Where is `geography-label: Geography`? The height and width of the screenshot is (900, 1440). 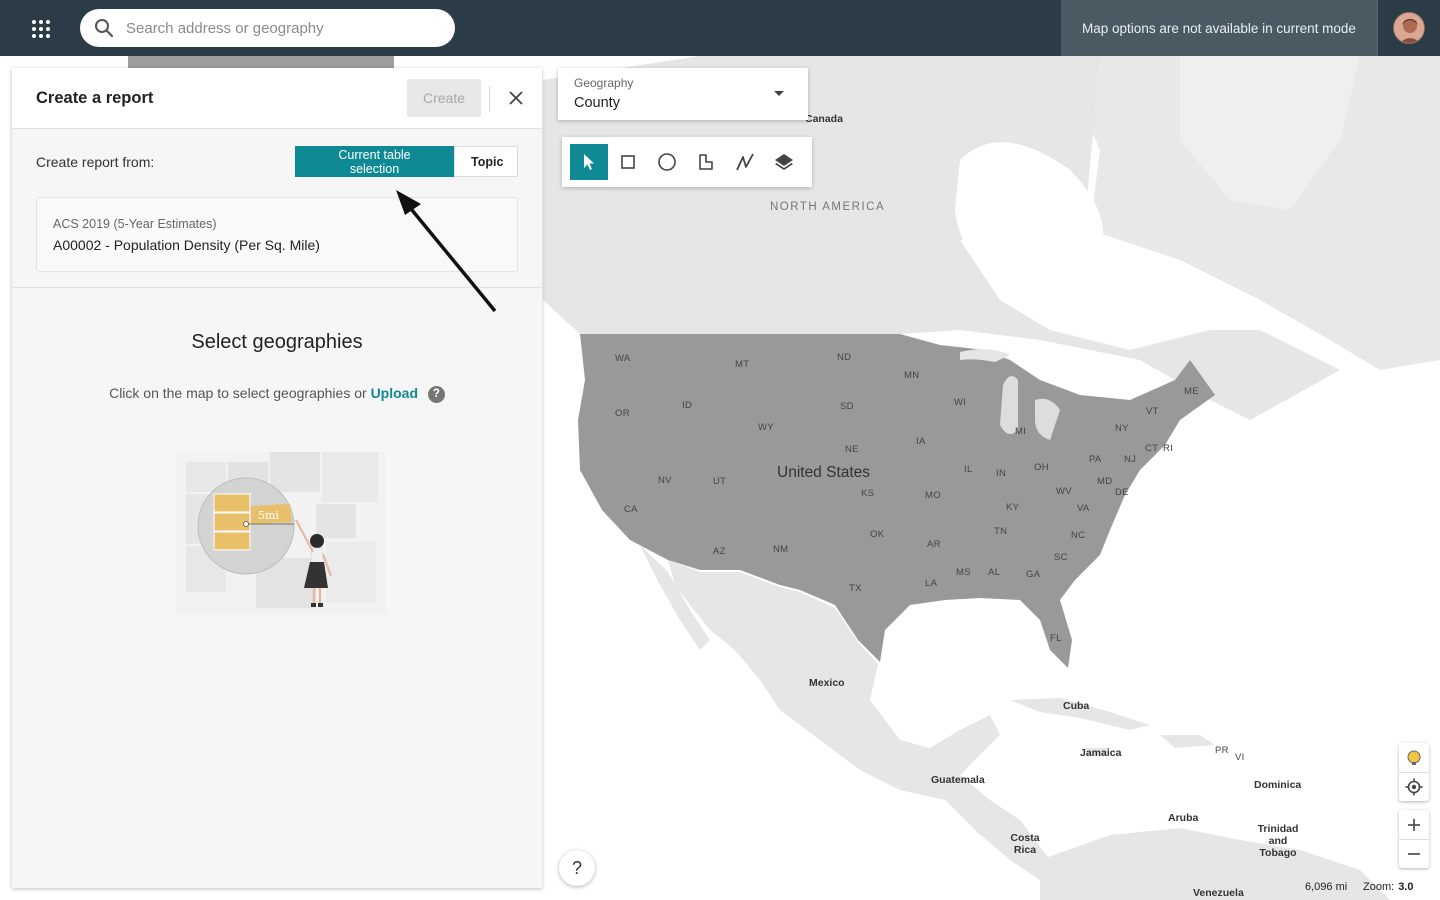
geography-label: Geography is located at coordinates (604, 83).